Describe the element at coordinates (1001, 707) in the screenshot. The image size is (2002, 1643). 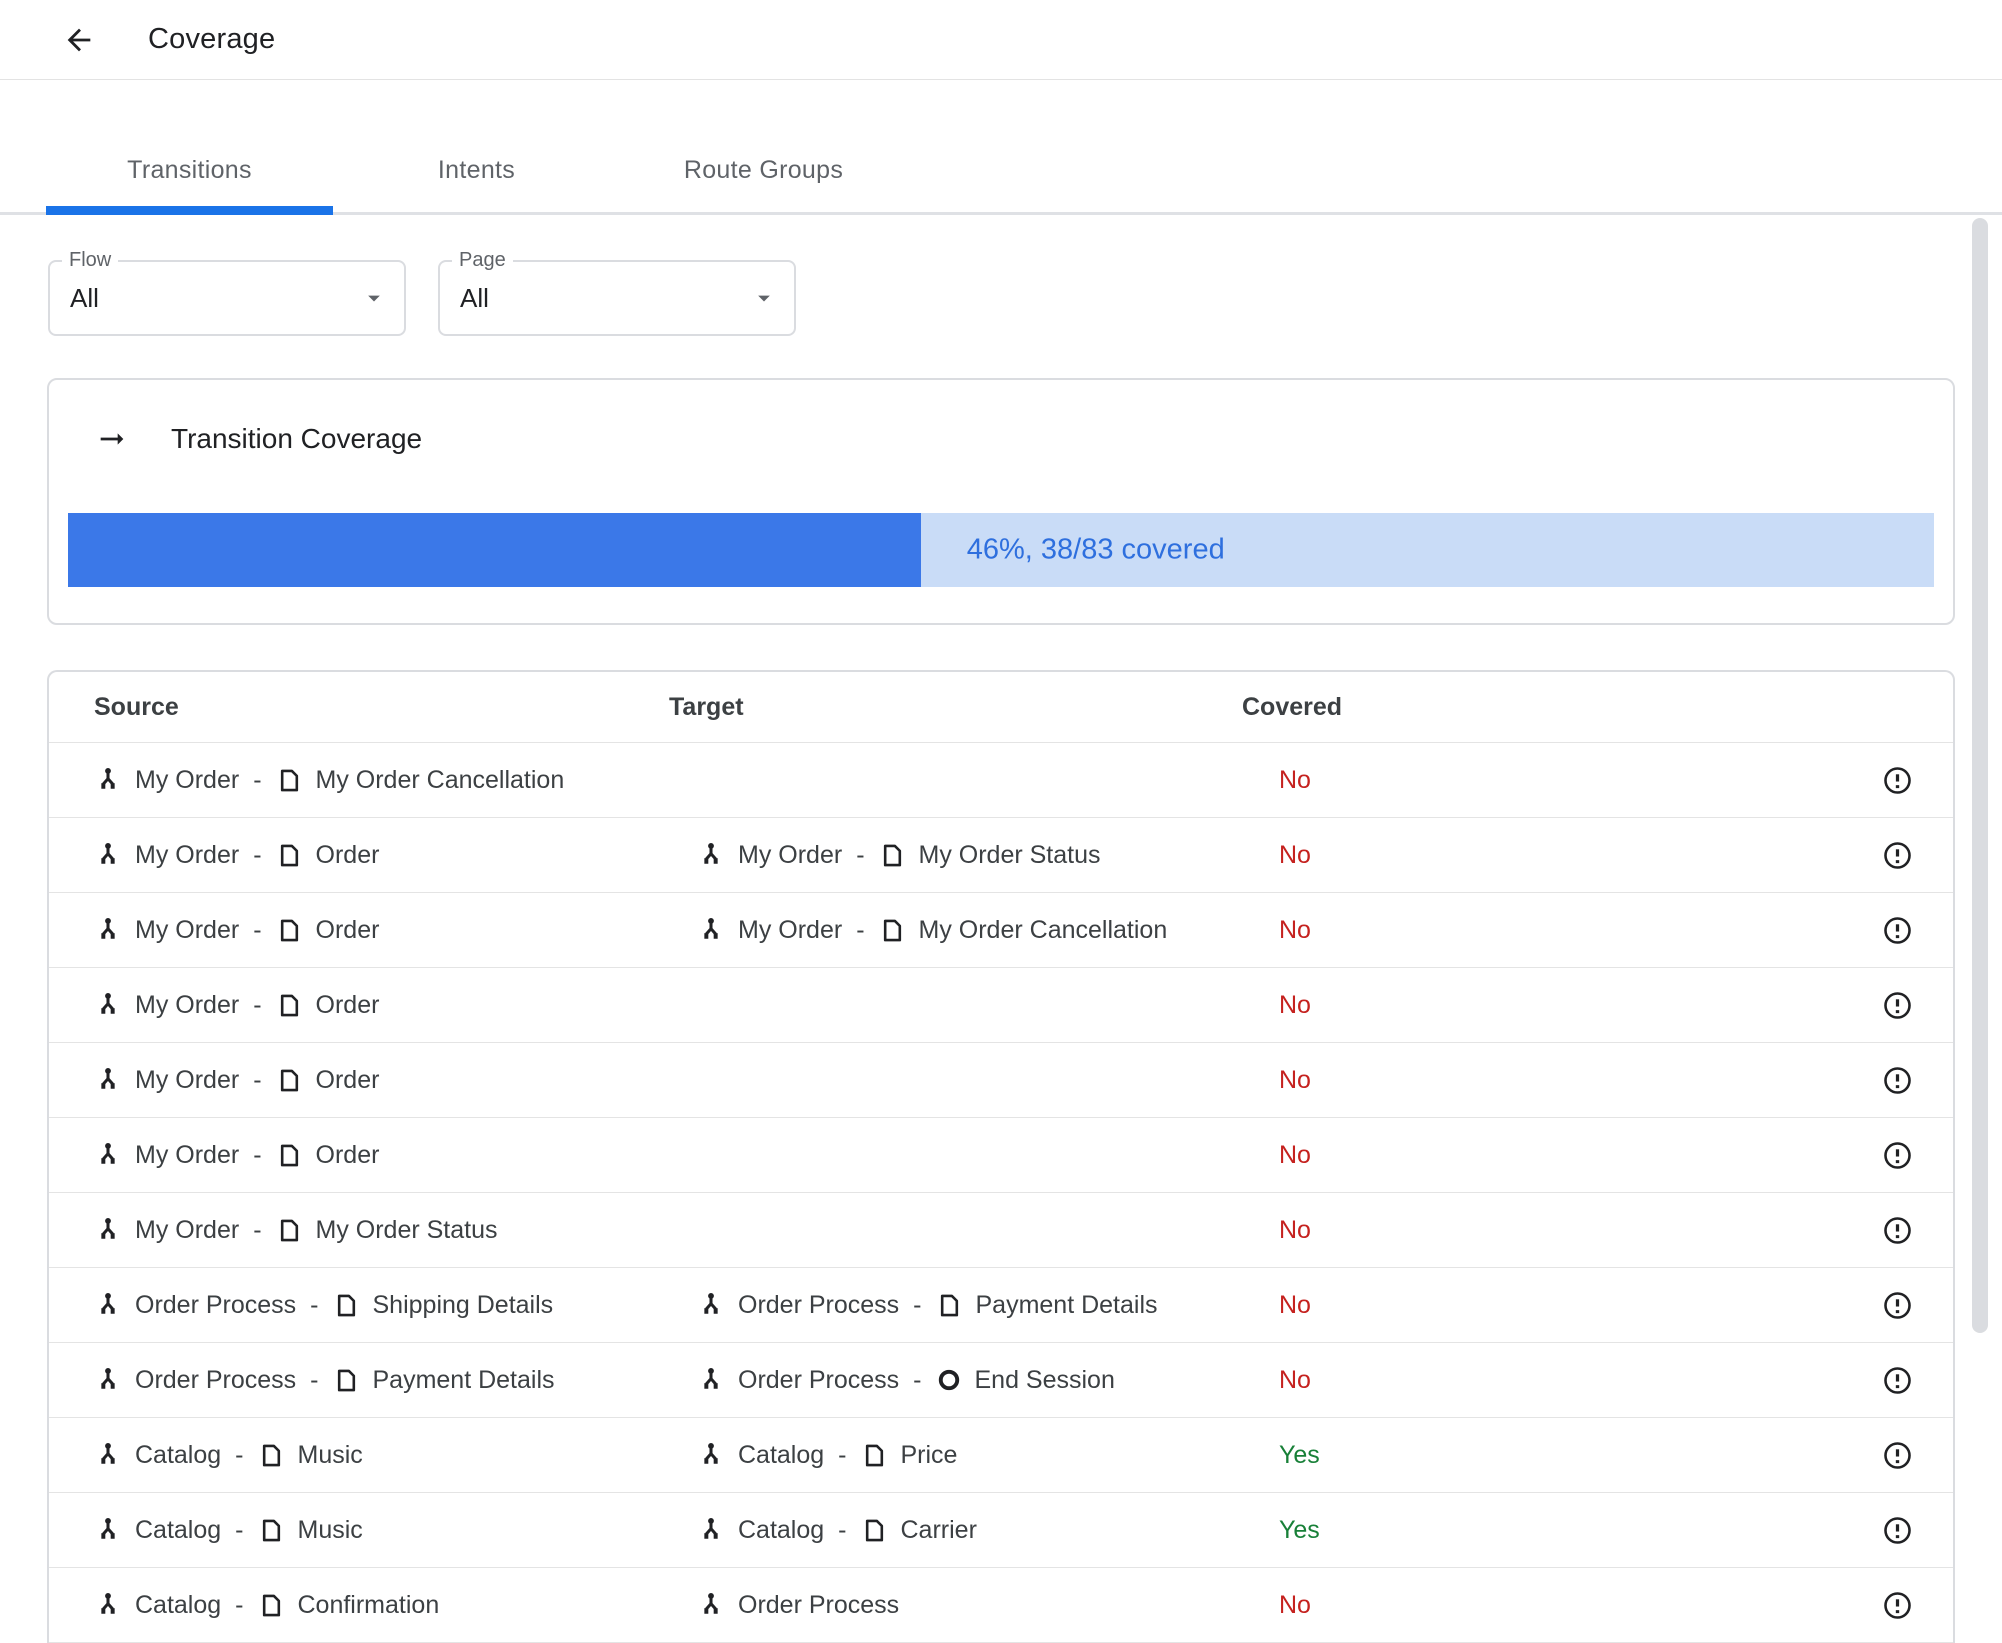
I see `table-header-row: Source Target Covered` at that location.